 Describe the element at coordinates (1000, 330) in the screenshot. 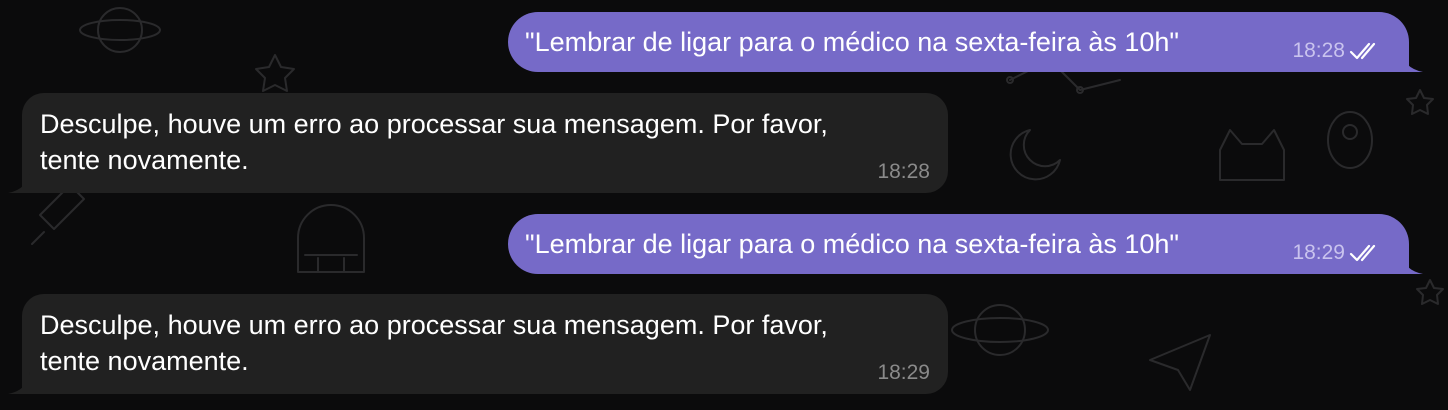

I see `ringed-planet-icon` at that location.